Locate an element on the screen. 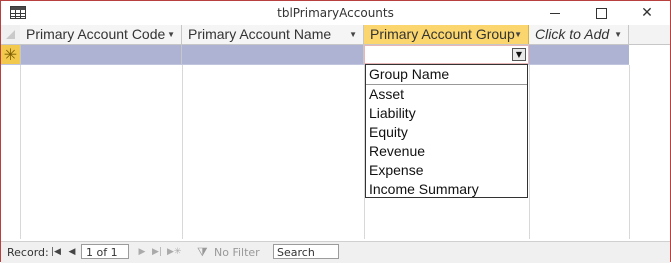 The image size is (671, 263). dropdown-item-expense: Expense is located at coordinates (446, 170).